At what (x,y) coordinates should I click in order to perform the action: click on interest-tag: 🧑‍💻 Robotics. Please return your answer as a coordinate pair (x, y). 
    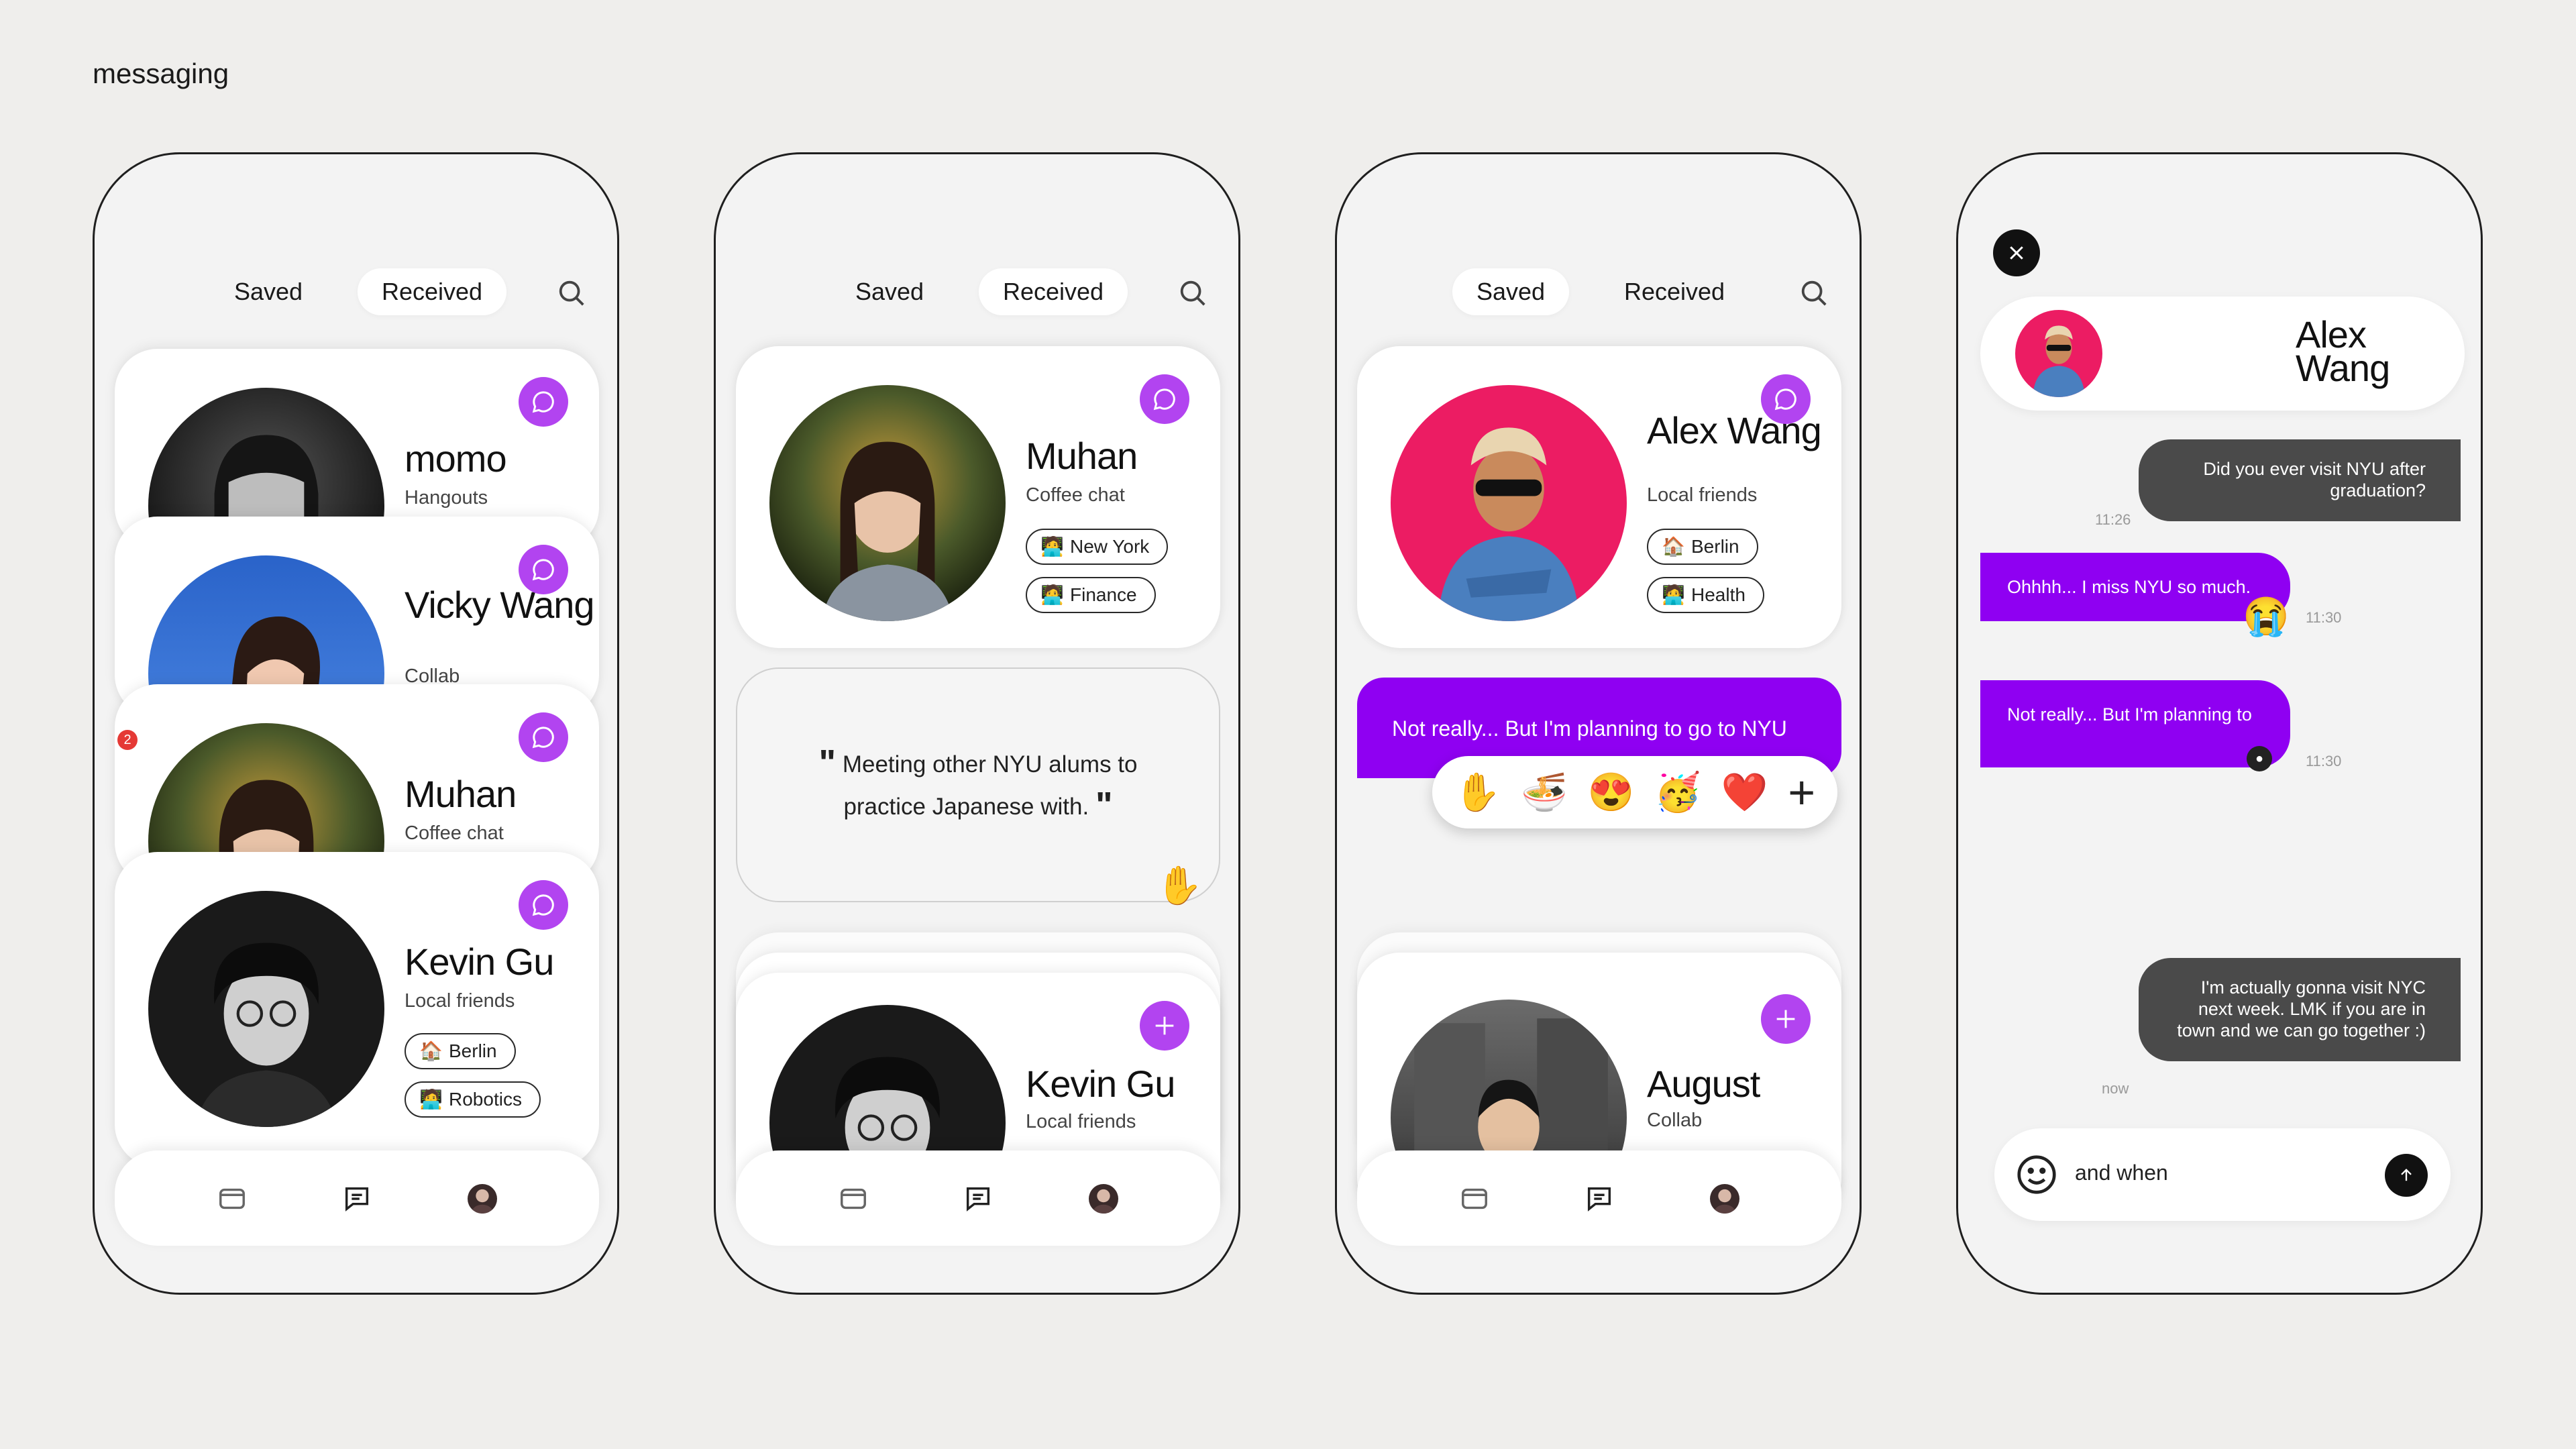
    Looking at the image, I should click on (473, 1099).